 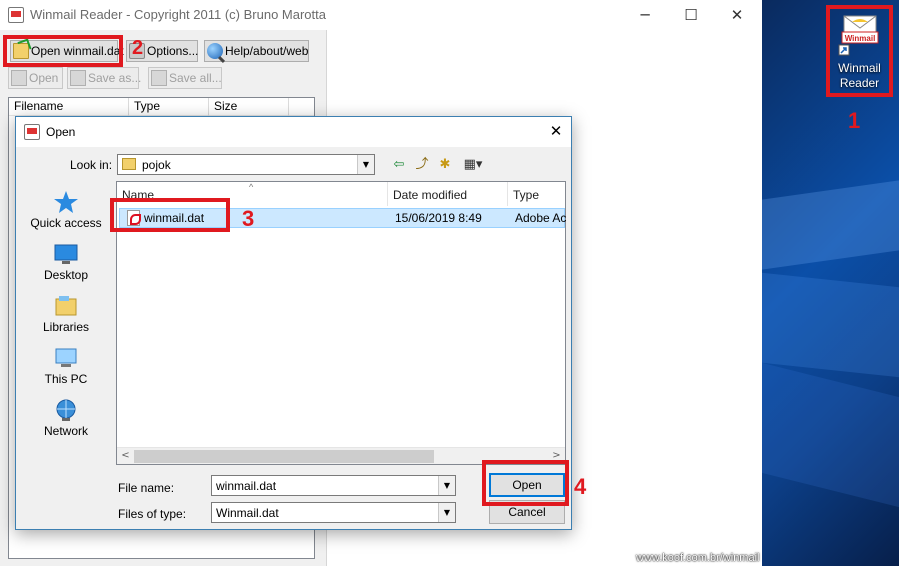 I want to click on files-of-type-label: Files of type:, so click(x=152, y=514).